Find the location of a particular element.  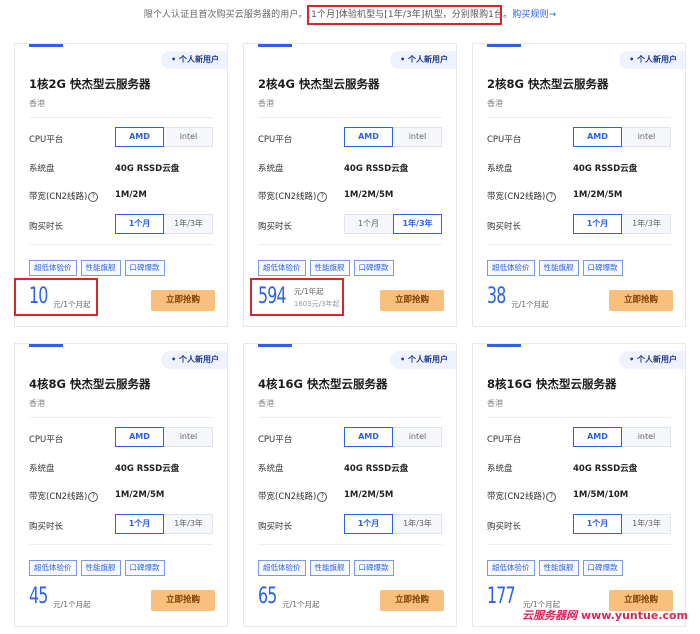

bandwidth-value: 1M/2M is located at coordinates (131, 195).